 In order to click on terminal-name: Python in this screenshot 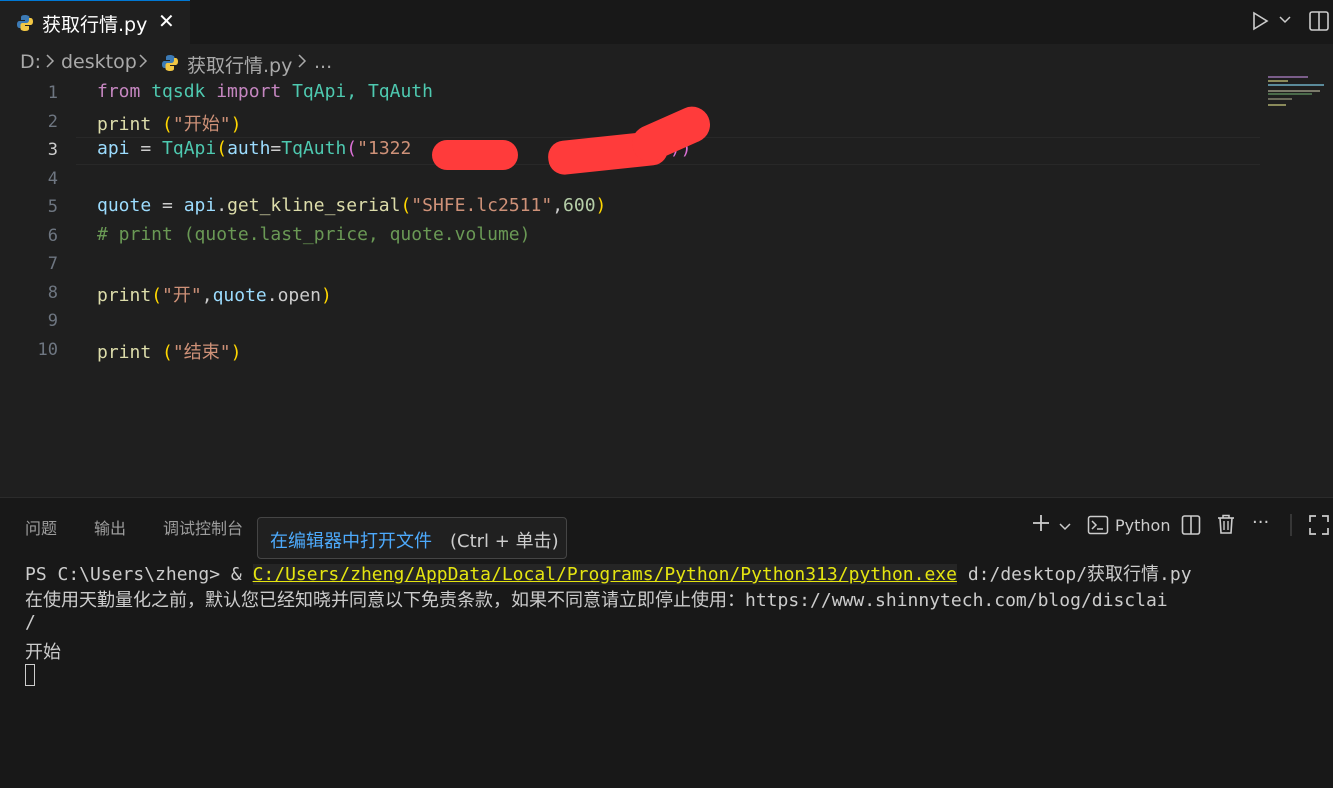, I will do `click(1142, 525)`.